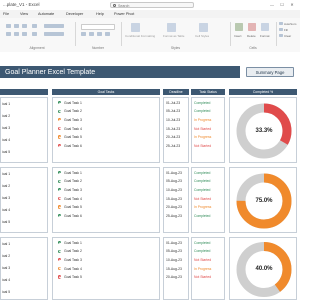  I want to click on task-deadline: 01-Jul-23, so click(173, 103).